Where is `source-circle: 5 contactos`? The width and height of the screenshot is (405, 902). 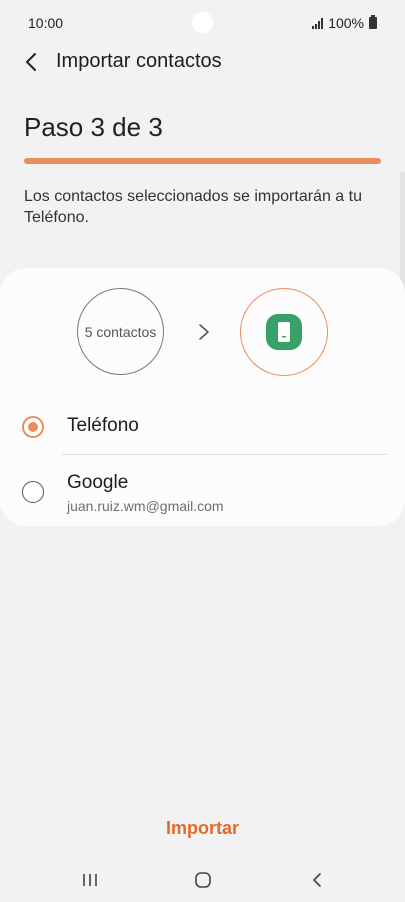
source-circle: 5 contactos is located at coordinates (120, 331).